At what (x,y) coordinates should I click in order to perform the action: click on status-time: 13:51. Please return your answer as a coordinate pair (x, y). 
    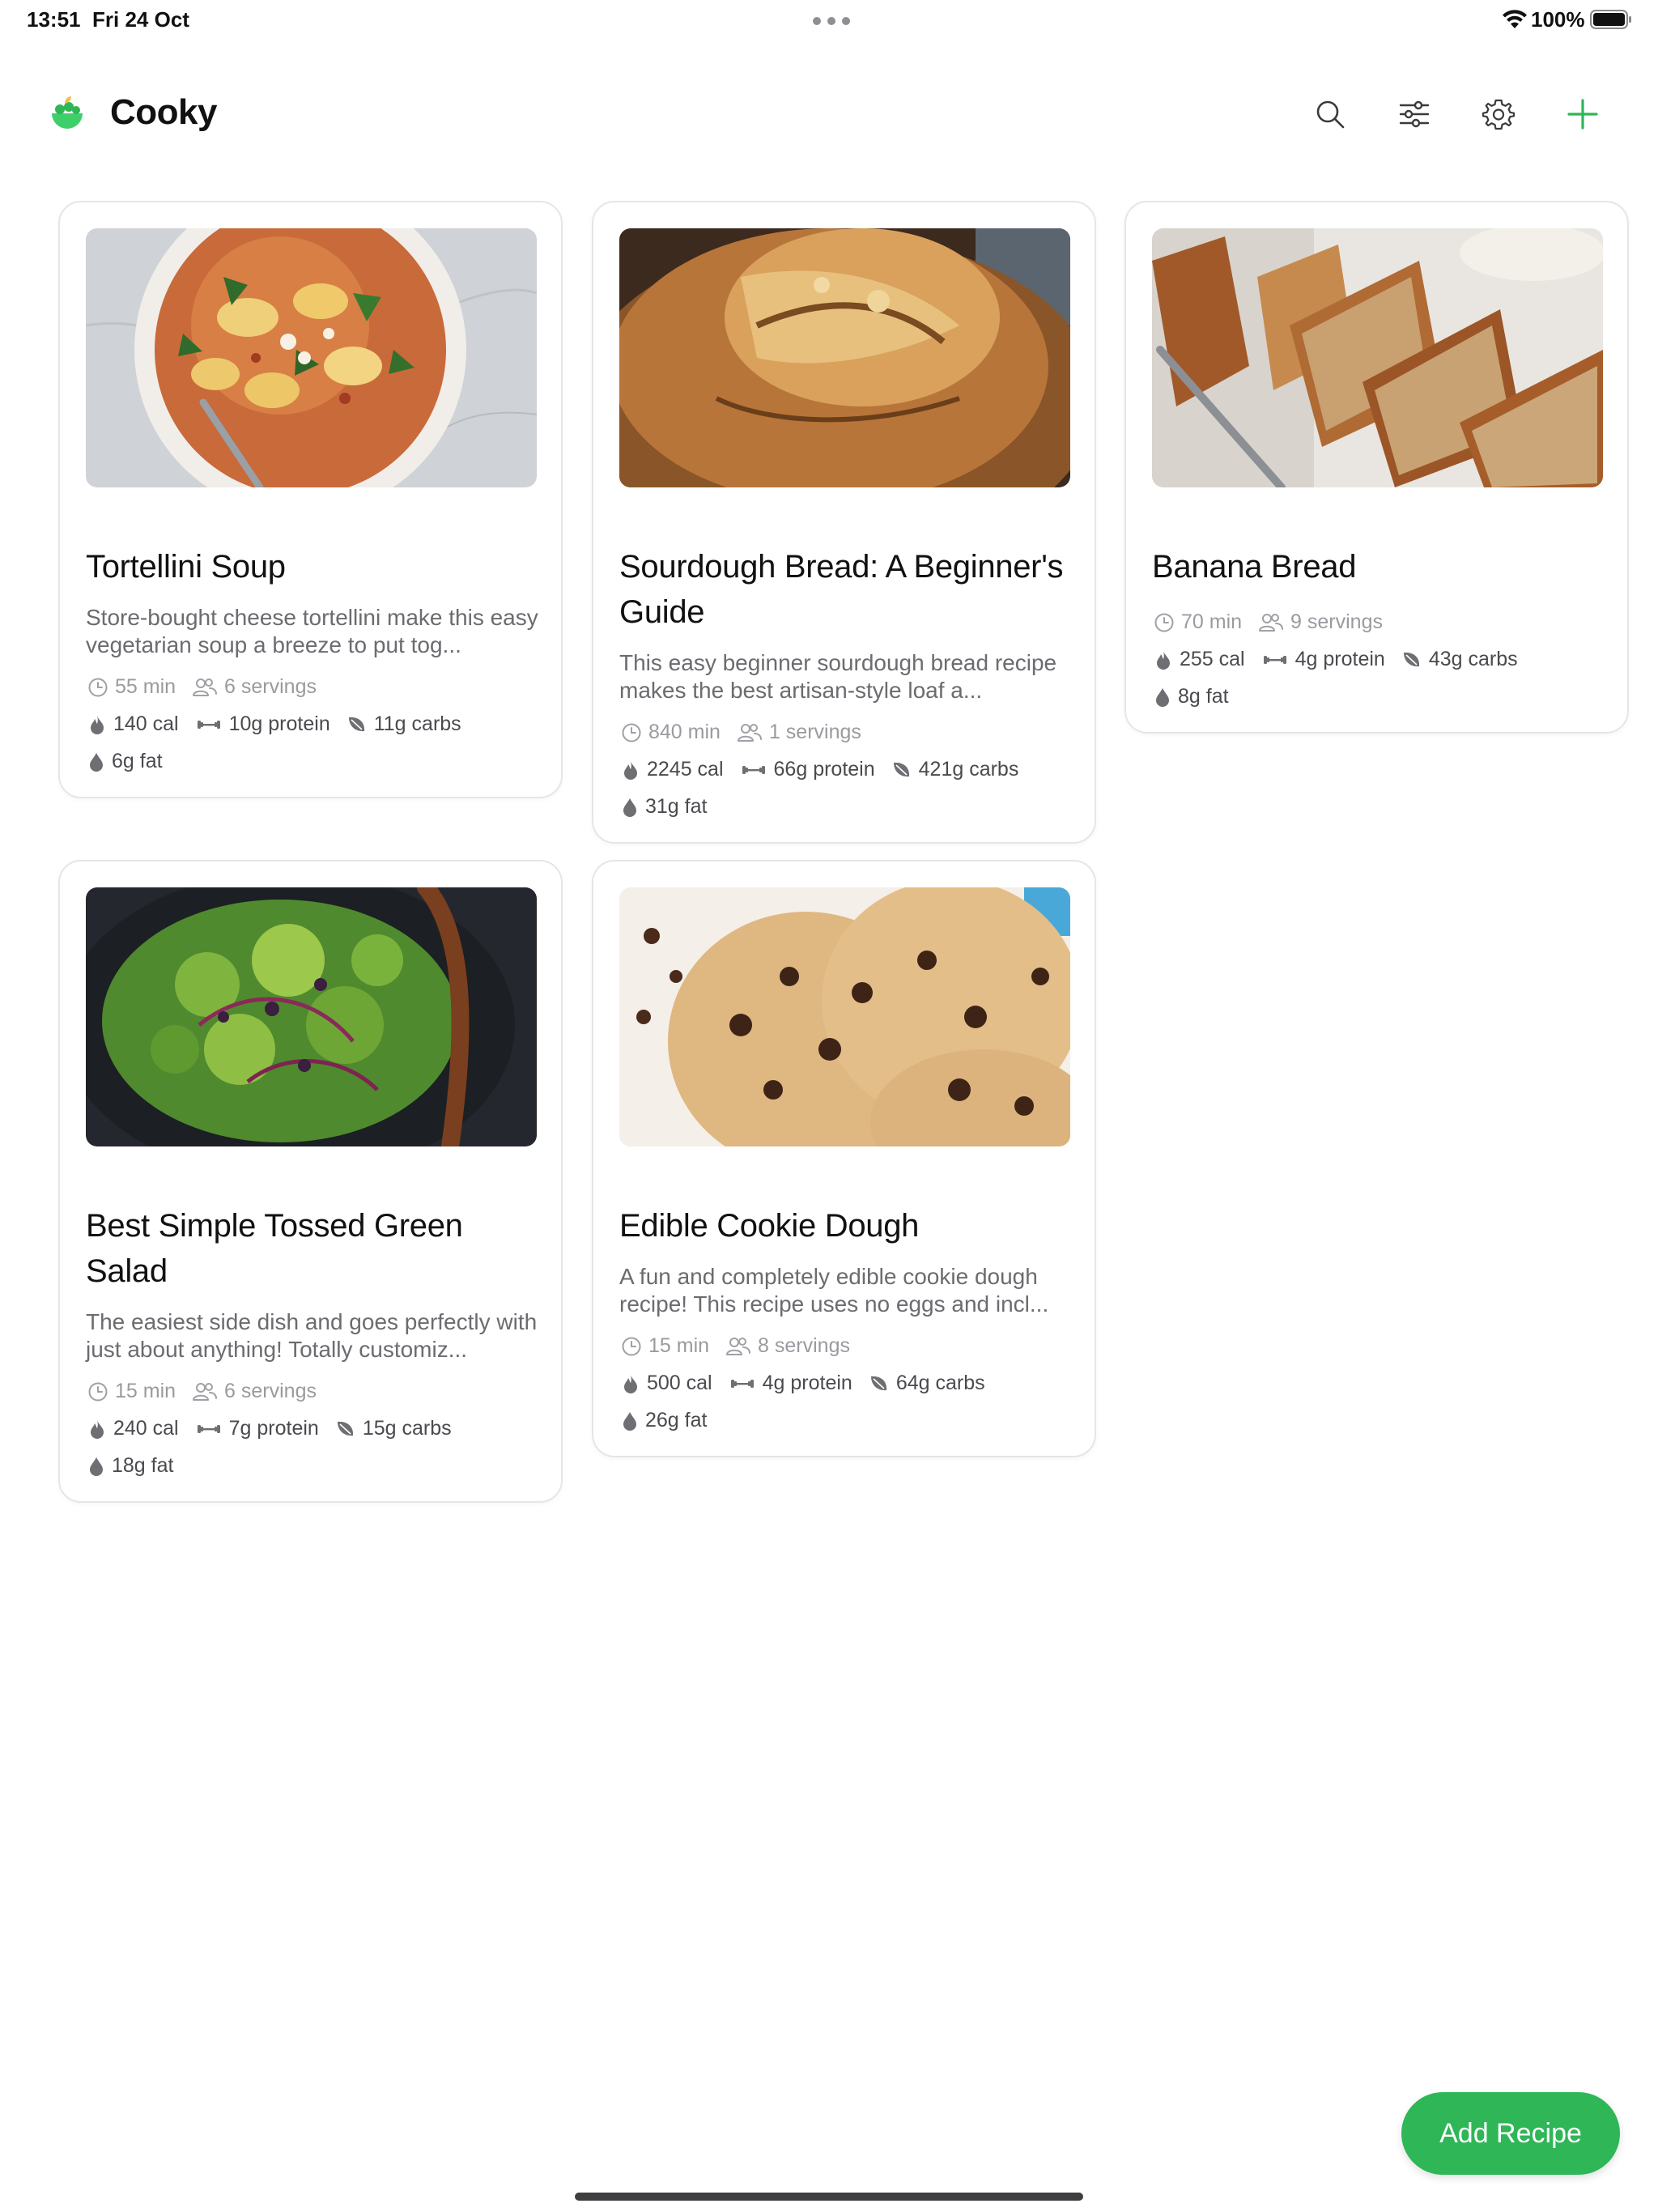
    Looking at the image, I should click on (54, 19).